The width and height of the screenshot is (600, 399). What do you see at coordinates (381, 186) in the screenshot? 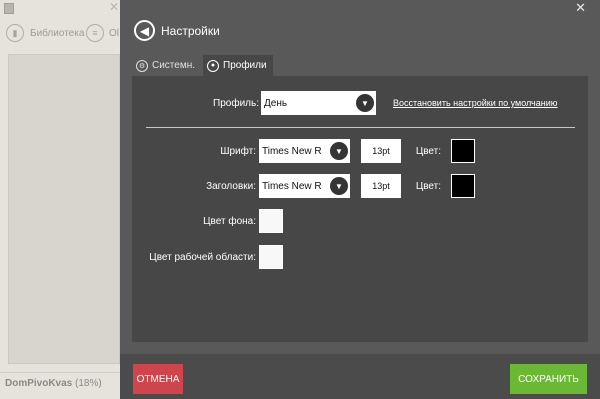
I see `headings-size-input: 13pt` at bounding box center [381, 186].